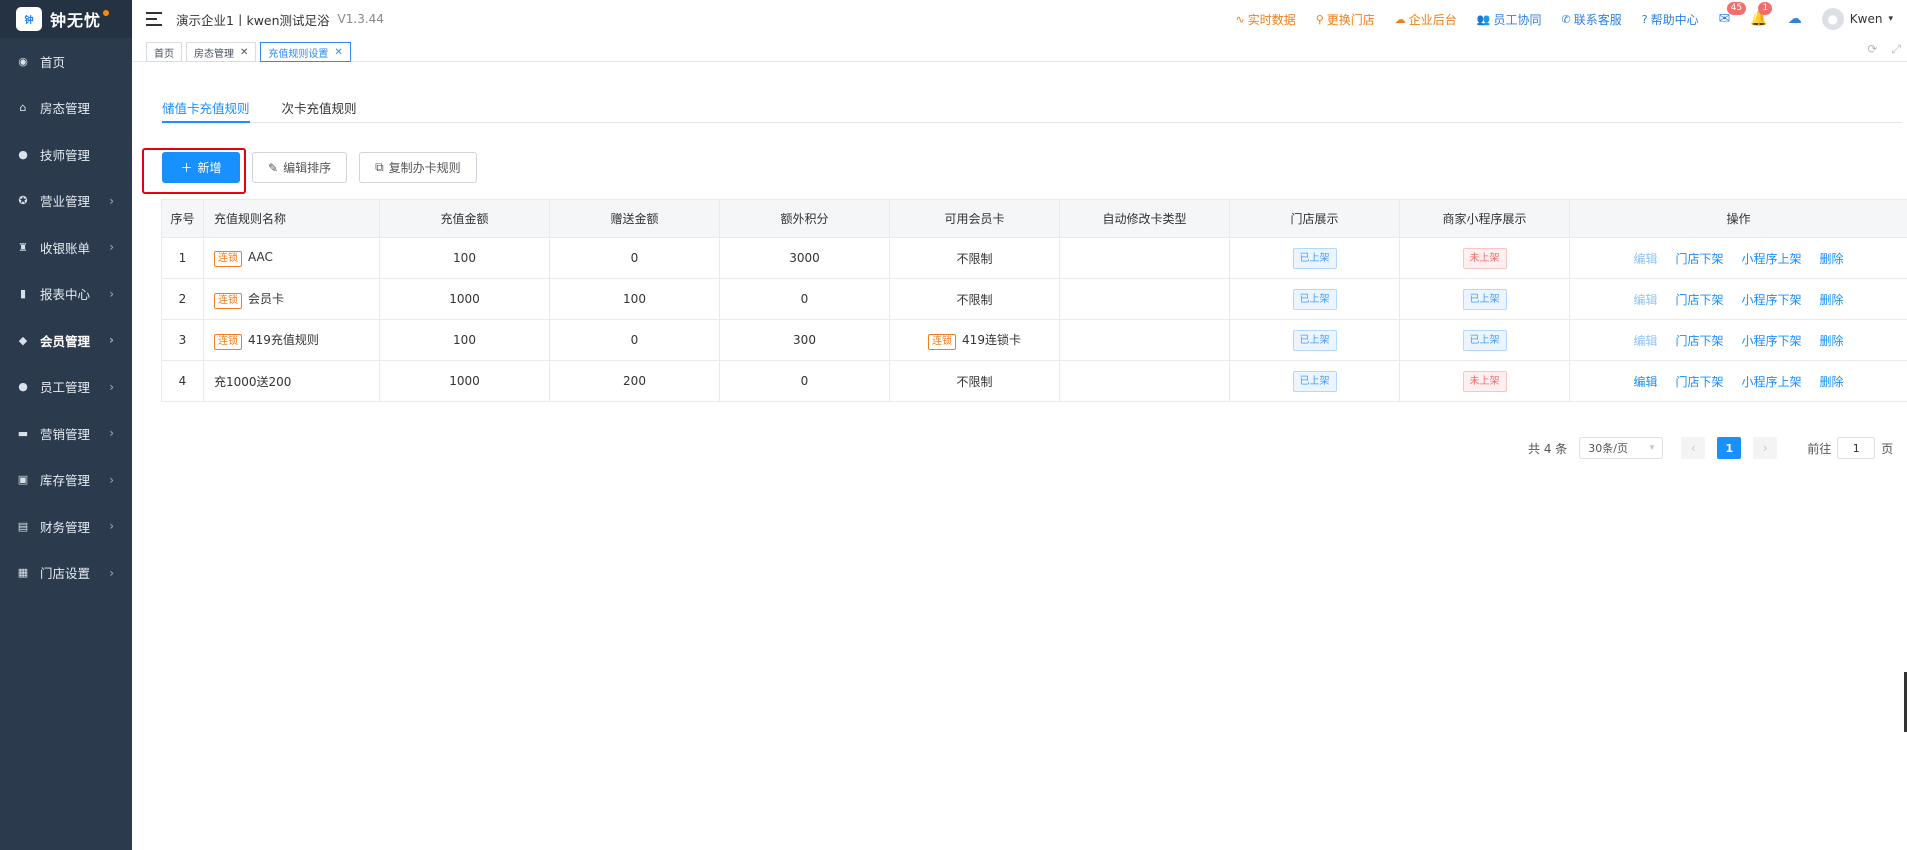  Describe the element at coordinates (182, 258) in the screenshot. I see `row-index: 1` at that location.